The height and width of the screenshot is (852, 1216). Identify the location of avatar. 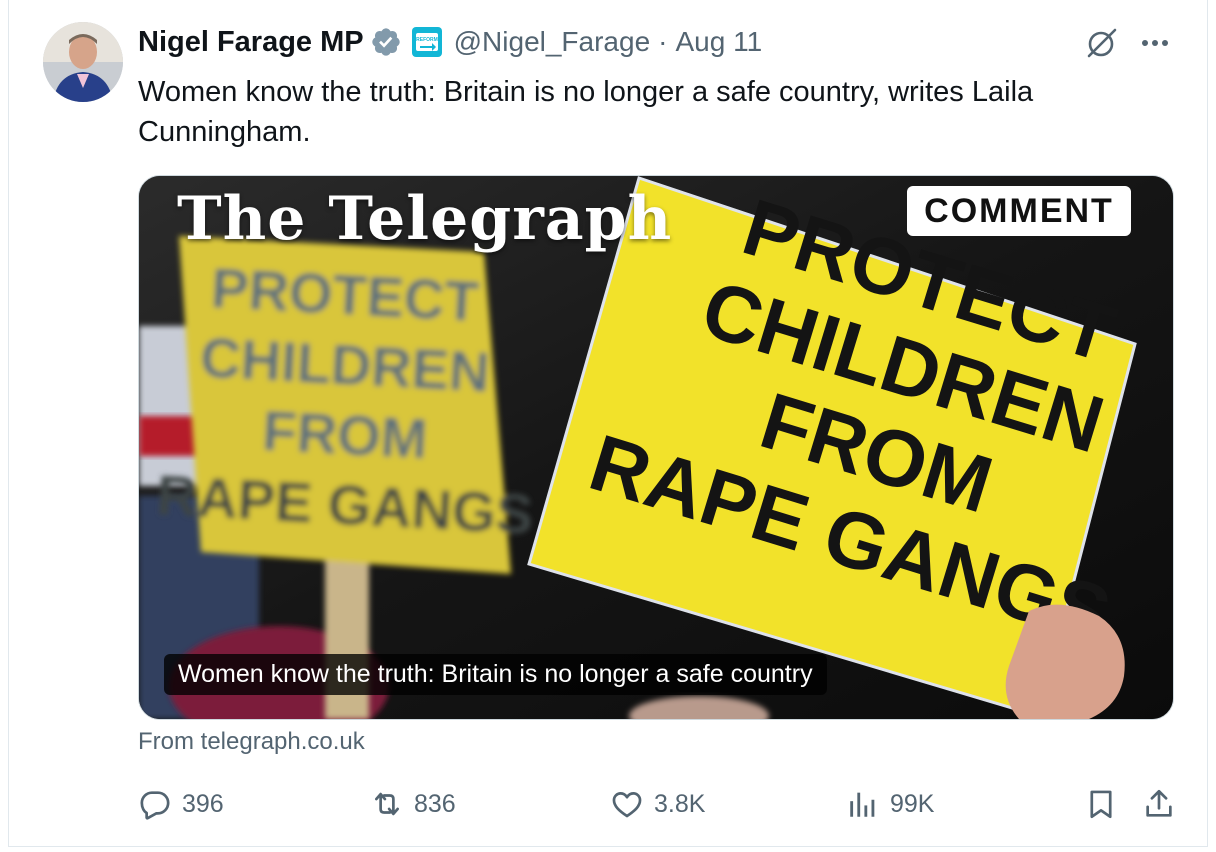
(83, 62).